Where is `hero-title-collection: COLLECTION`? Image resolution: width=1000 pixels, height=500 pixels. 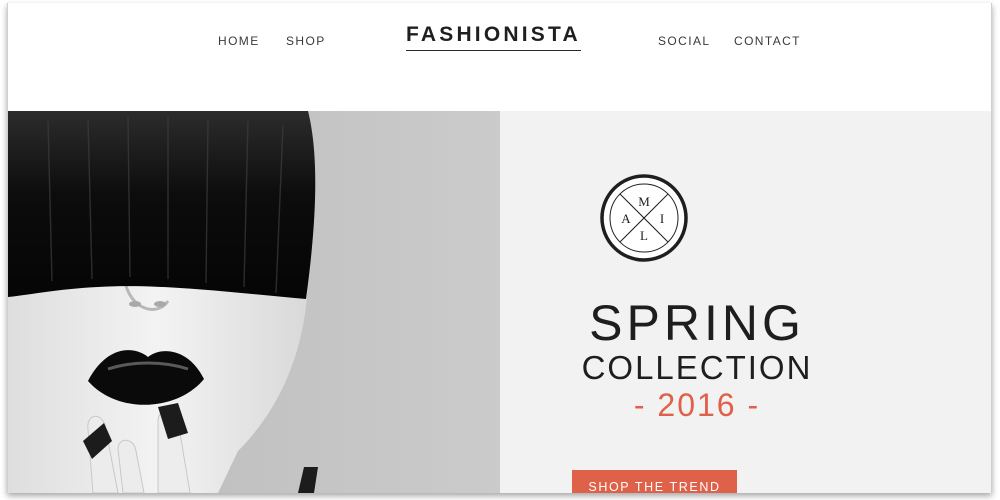
hero-title-collection: COLLECTION is located at coordinates (697, 367).